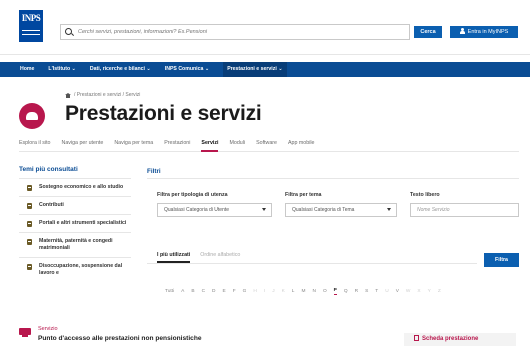 The width and height of the screenshot is (530, 346). What do you see at coordinates (224, 291) in the screenshot?
I see `alphabet-letter-e: E` at bounding box center [224, 291].